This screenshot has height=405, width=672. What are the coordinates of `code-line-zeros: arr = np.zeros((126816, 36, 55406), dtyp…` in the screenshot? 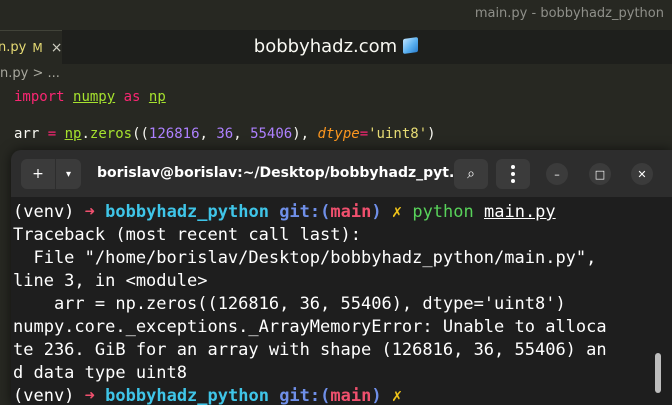 It's located at (225, 134).